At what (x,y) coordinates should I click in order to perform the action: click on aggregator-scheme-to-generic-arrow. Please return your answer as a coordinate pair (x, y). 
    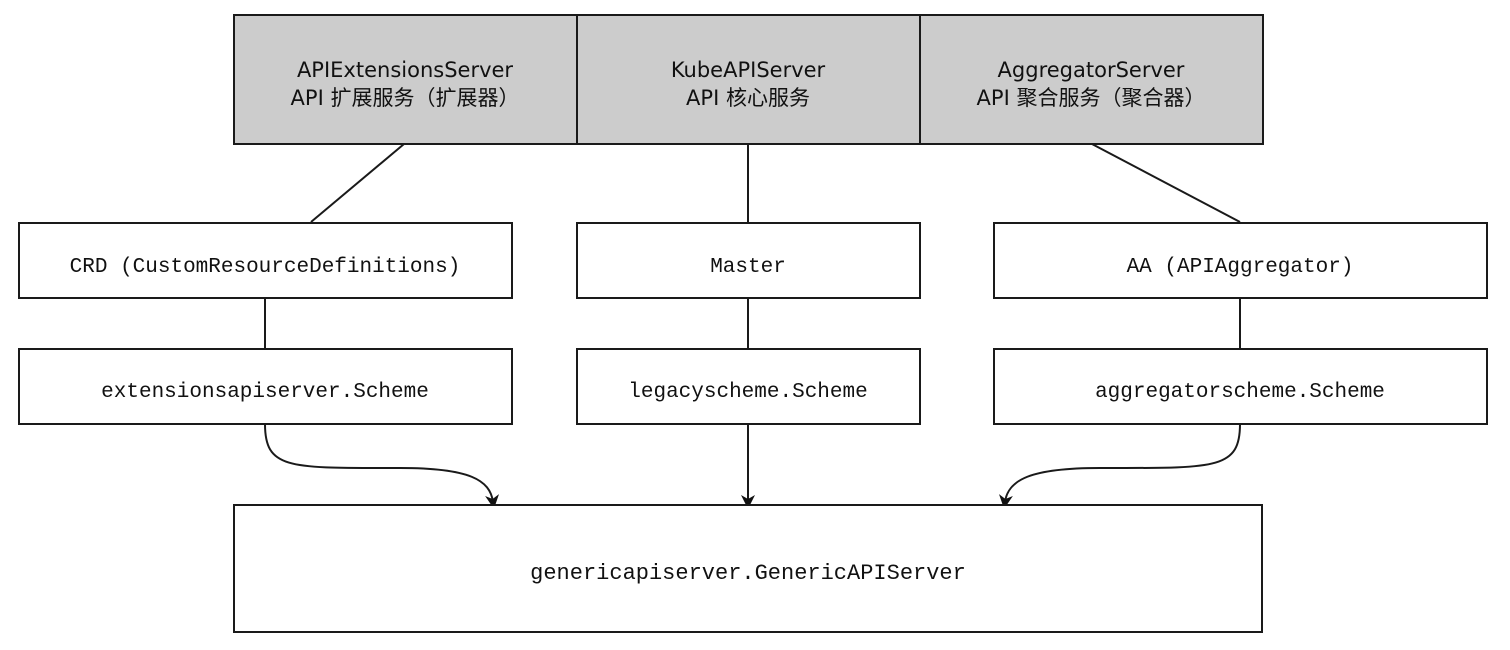
    Looking at the image, I should click on (1120, 466).